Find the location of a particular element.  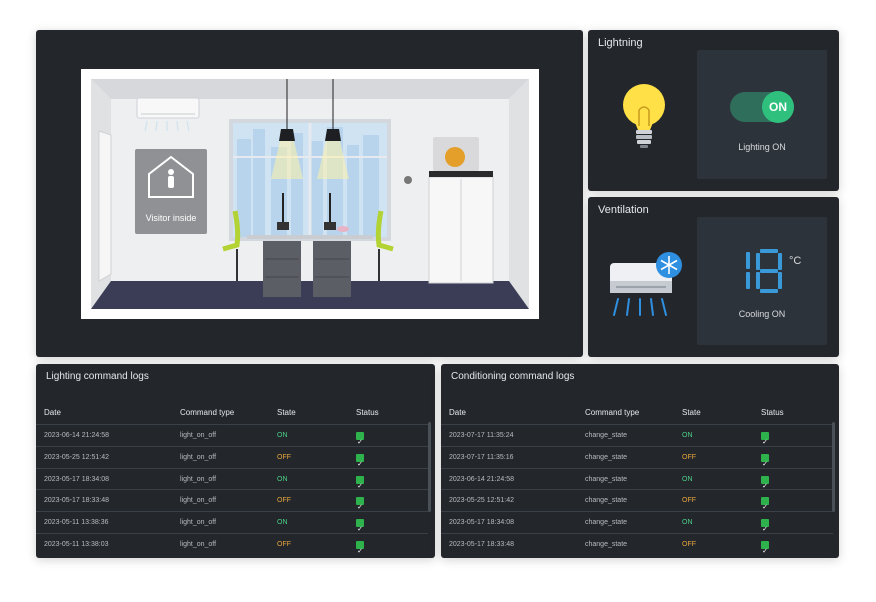

ventilation-title: Ventilation is located at coordinates (623, 210).